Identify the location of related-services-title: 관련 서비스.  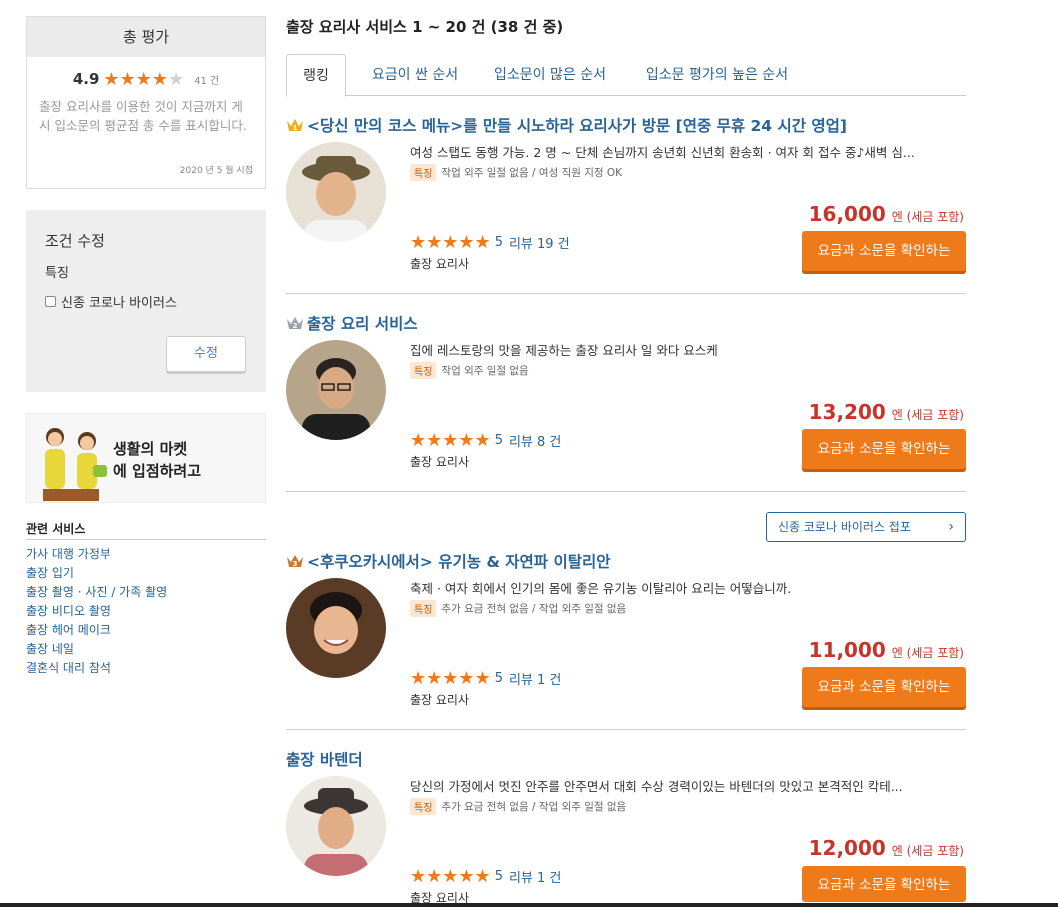
(56, 529).